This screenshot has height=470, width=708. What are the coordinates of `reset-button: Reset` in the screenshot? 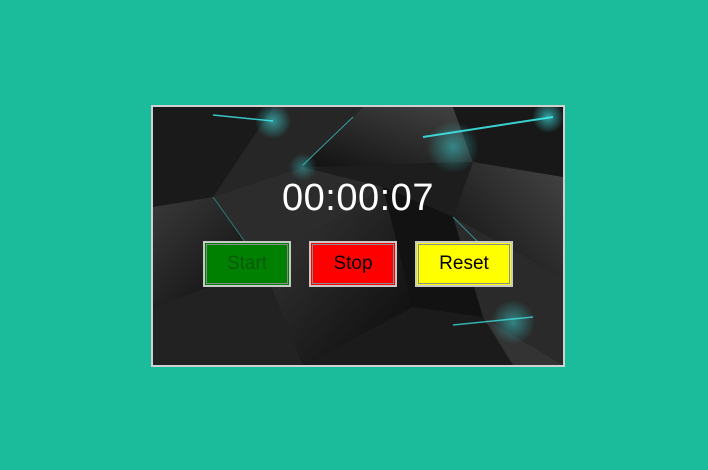 It's located at (464, 264).